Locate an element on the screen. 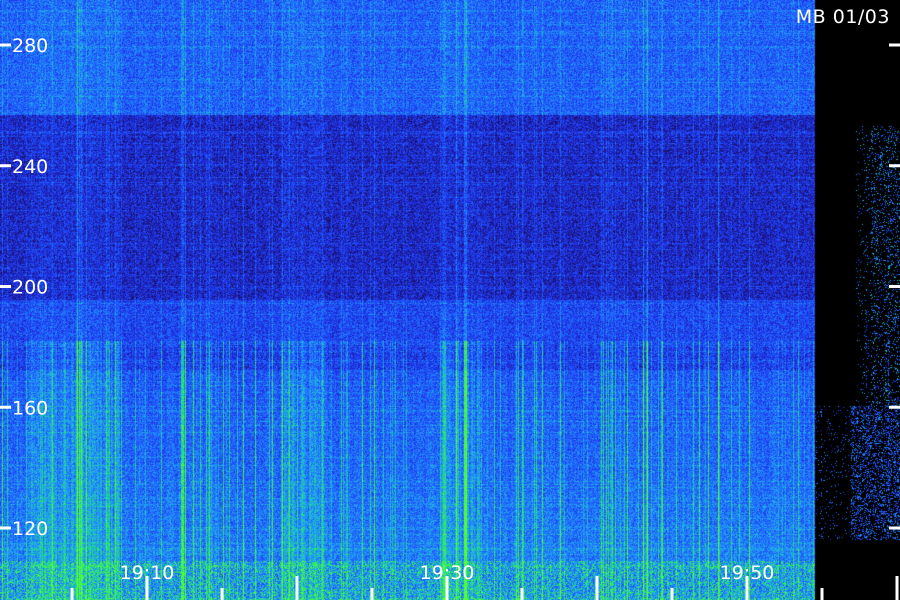 This screenshot has width=900, height=600. x-tick-label: 19:30 is located at coordinates (447, 573).